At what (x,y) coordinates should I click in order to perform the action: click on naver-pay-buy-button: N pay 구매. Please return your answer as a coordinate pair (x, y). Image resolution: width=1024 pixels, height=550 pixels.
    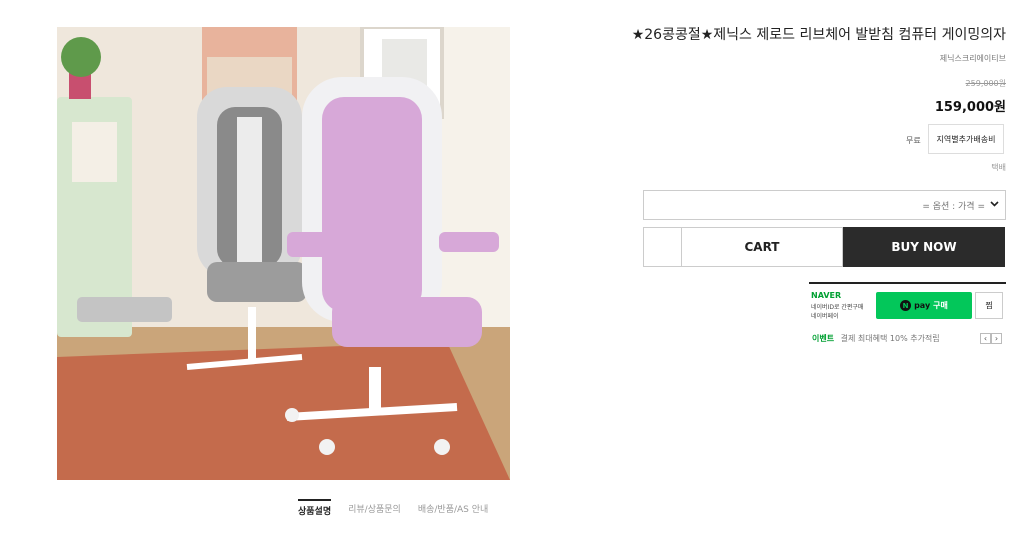
    Looking at the image, I should click on (924, 305).